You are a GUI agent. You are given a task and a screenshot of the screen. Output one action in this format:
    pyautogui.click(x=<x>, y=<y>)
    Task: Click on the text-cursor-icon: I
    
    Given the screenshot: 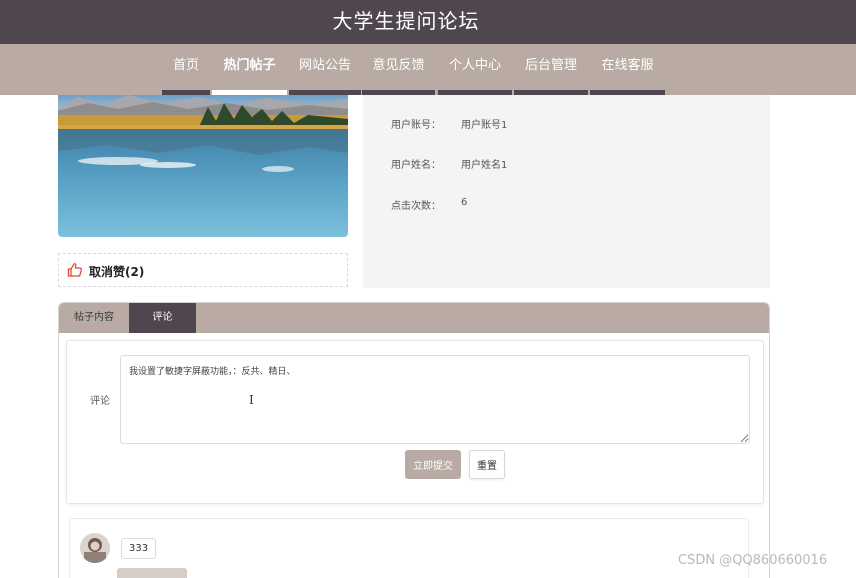 What is the action you would take?
    pyautogui.click(x=251, y=400)
    